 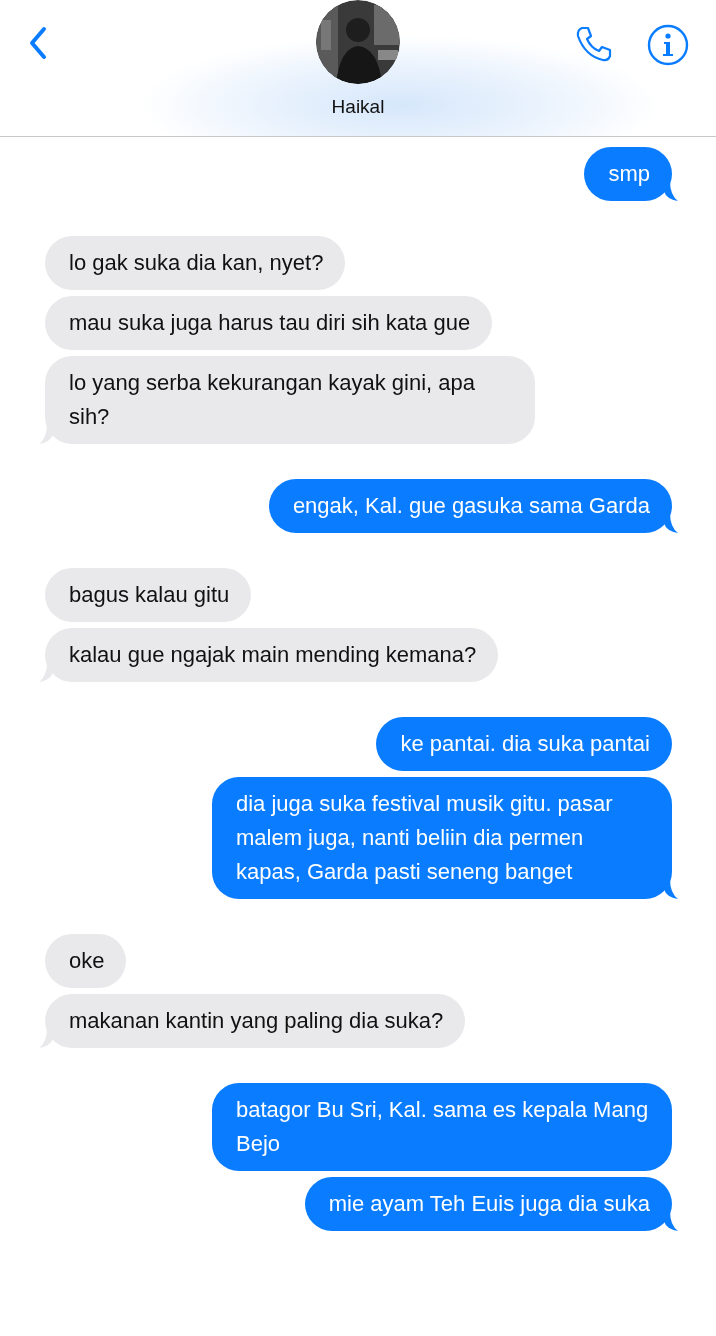 What do you see at coordinates (86, 961) in the screenshot?
I see `message-bubble: oke` at bounding box center [86, 961].